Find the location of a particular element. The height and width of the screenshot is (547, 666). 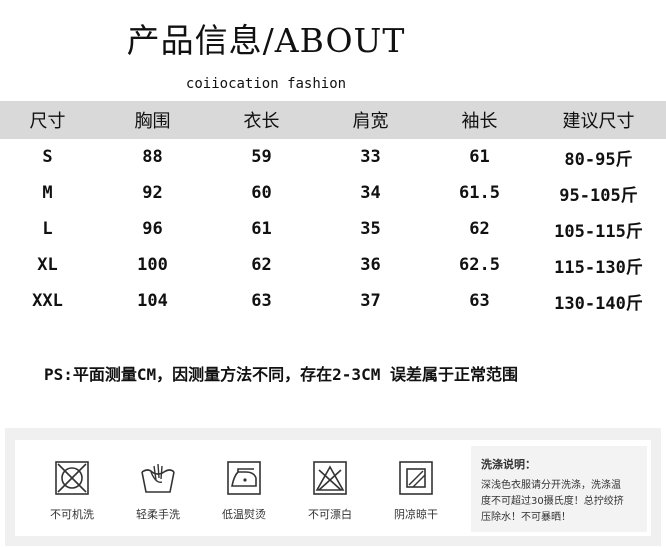

header-chest: 胸围 is located at coordinates (152, 121).